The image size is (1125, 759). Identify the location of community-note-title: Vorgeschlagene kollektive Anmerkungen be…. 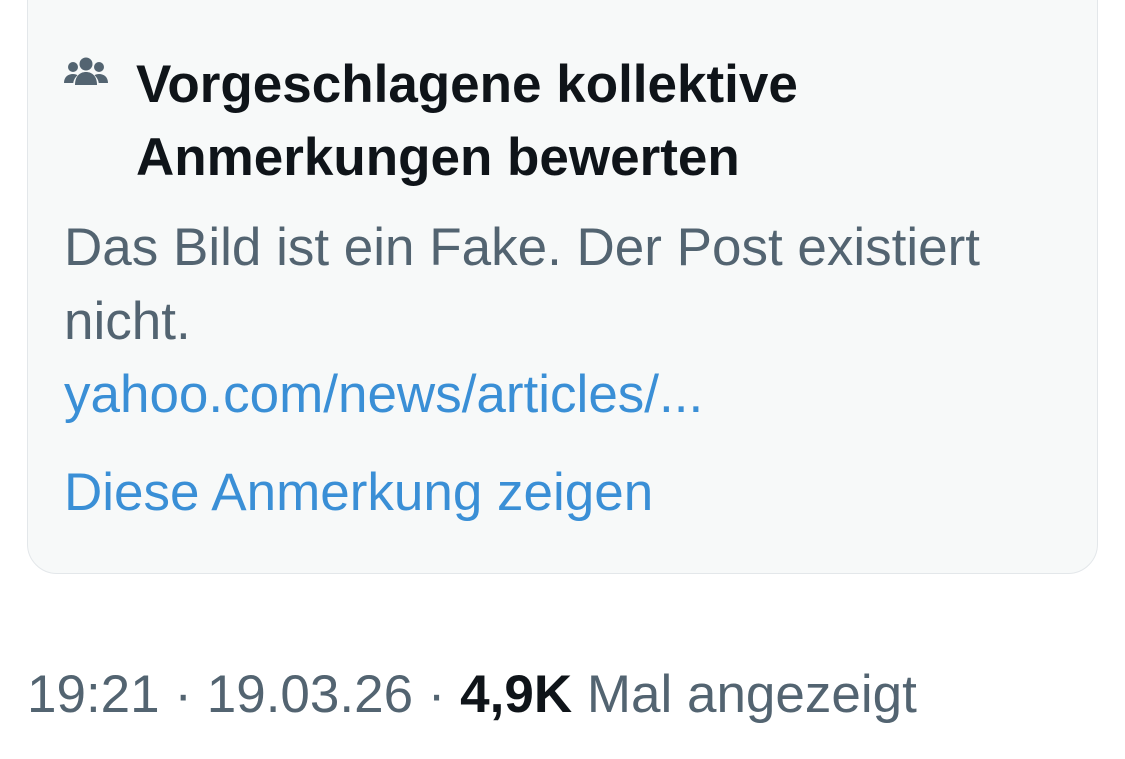
(467, 121).